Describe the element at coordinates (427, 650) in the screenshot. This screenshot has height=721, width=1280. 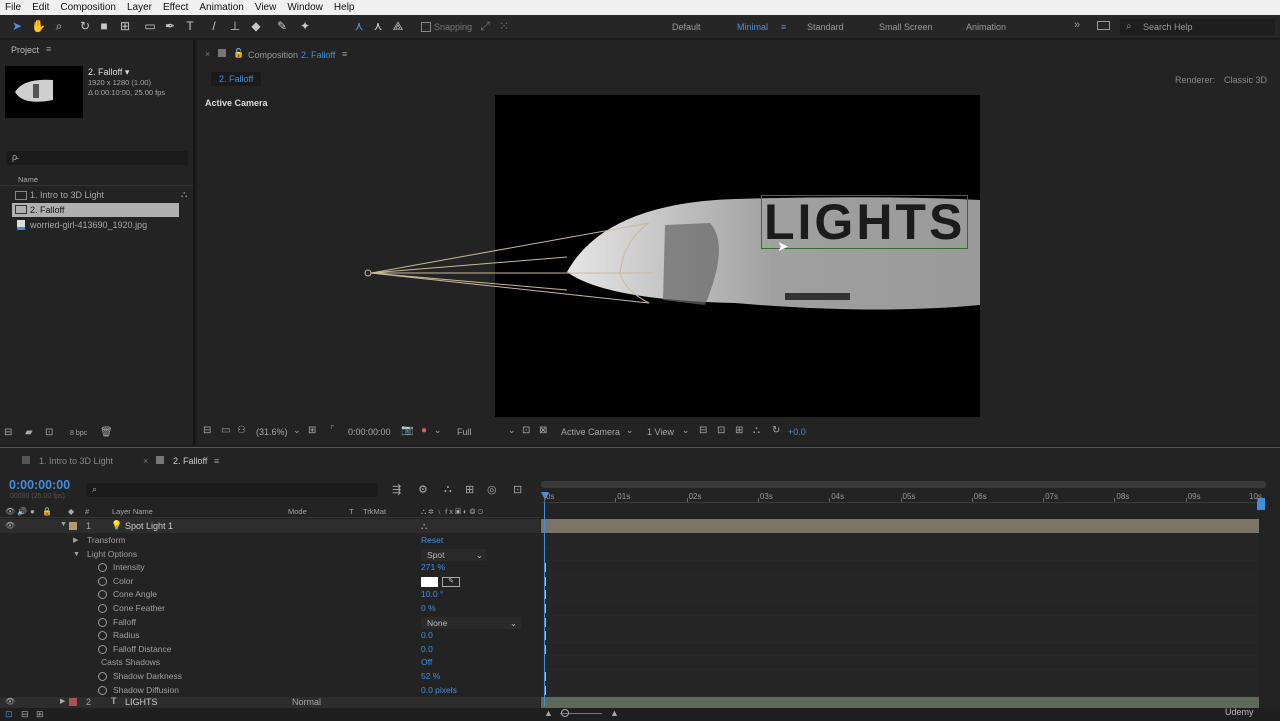
I see `property-value: 0.0` at that location.